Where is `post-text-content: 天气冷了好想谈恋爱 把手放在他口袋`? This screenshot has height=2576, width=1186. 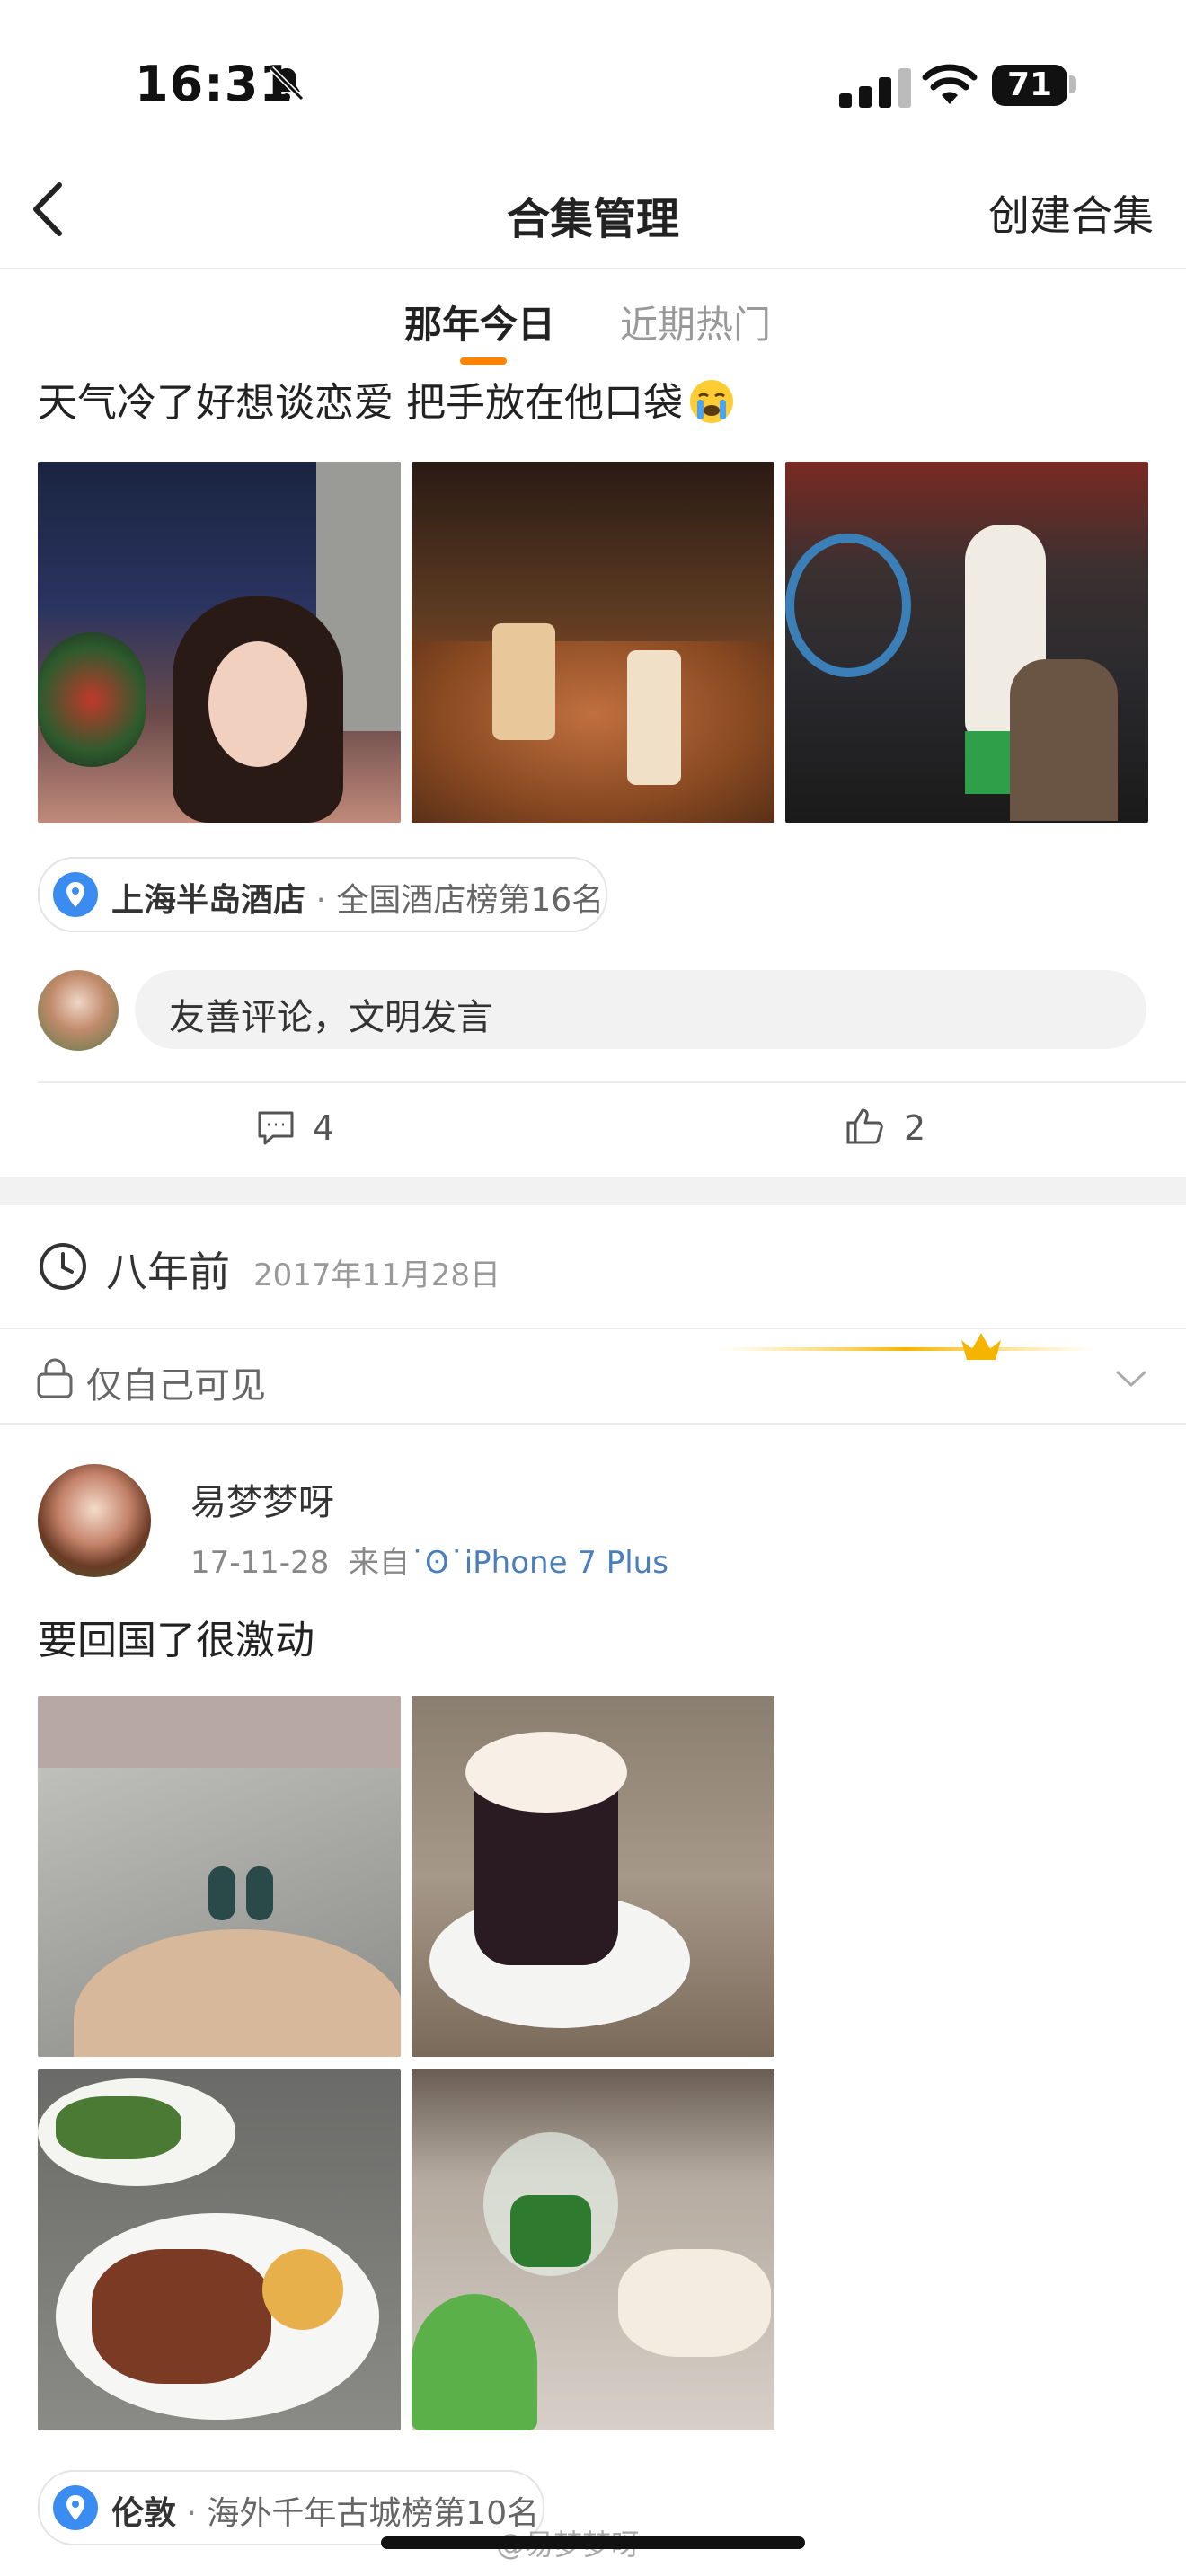
post-text-content: 天气冷了好想谈恋爱 把手放在他口袋 is located at coordinates (360, 403).